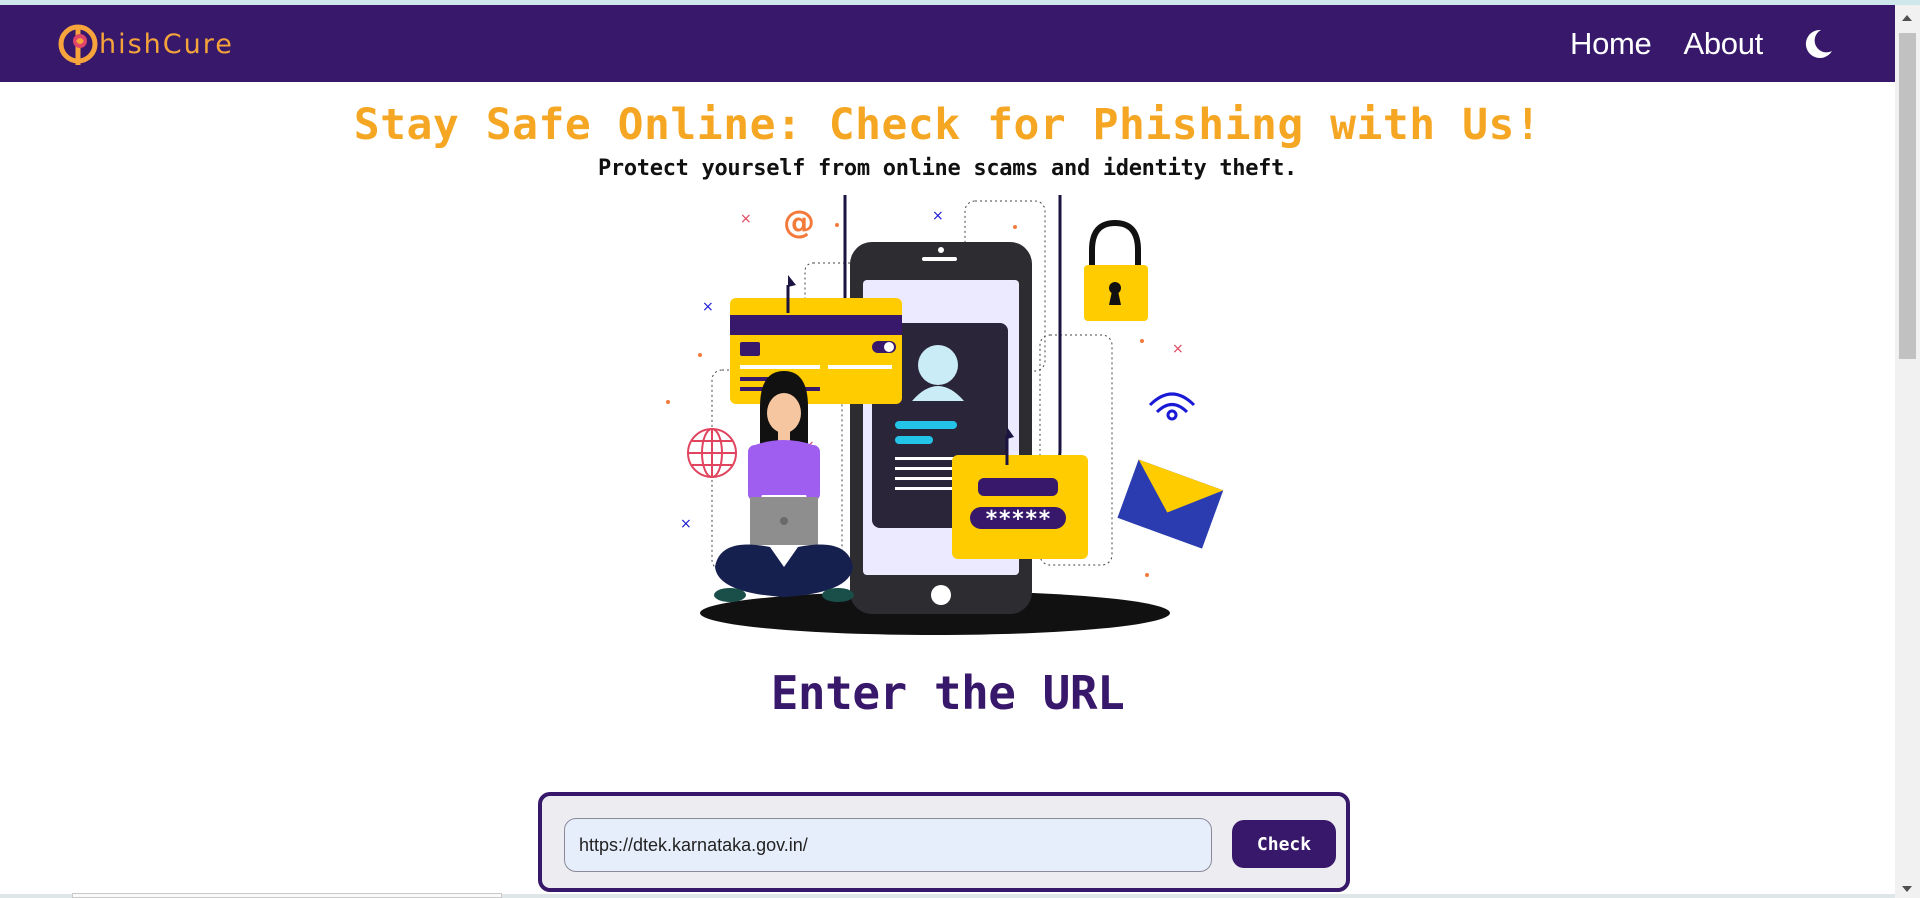 This screenshot has width=1920, height=898. What do you see at coordinates (287, 895) in the screenshot?
I see `horizontal-scroll-thumb` at bounding box center [287, 895].